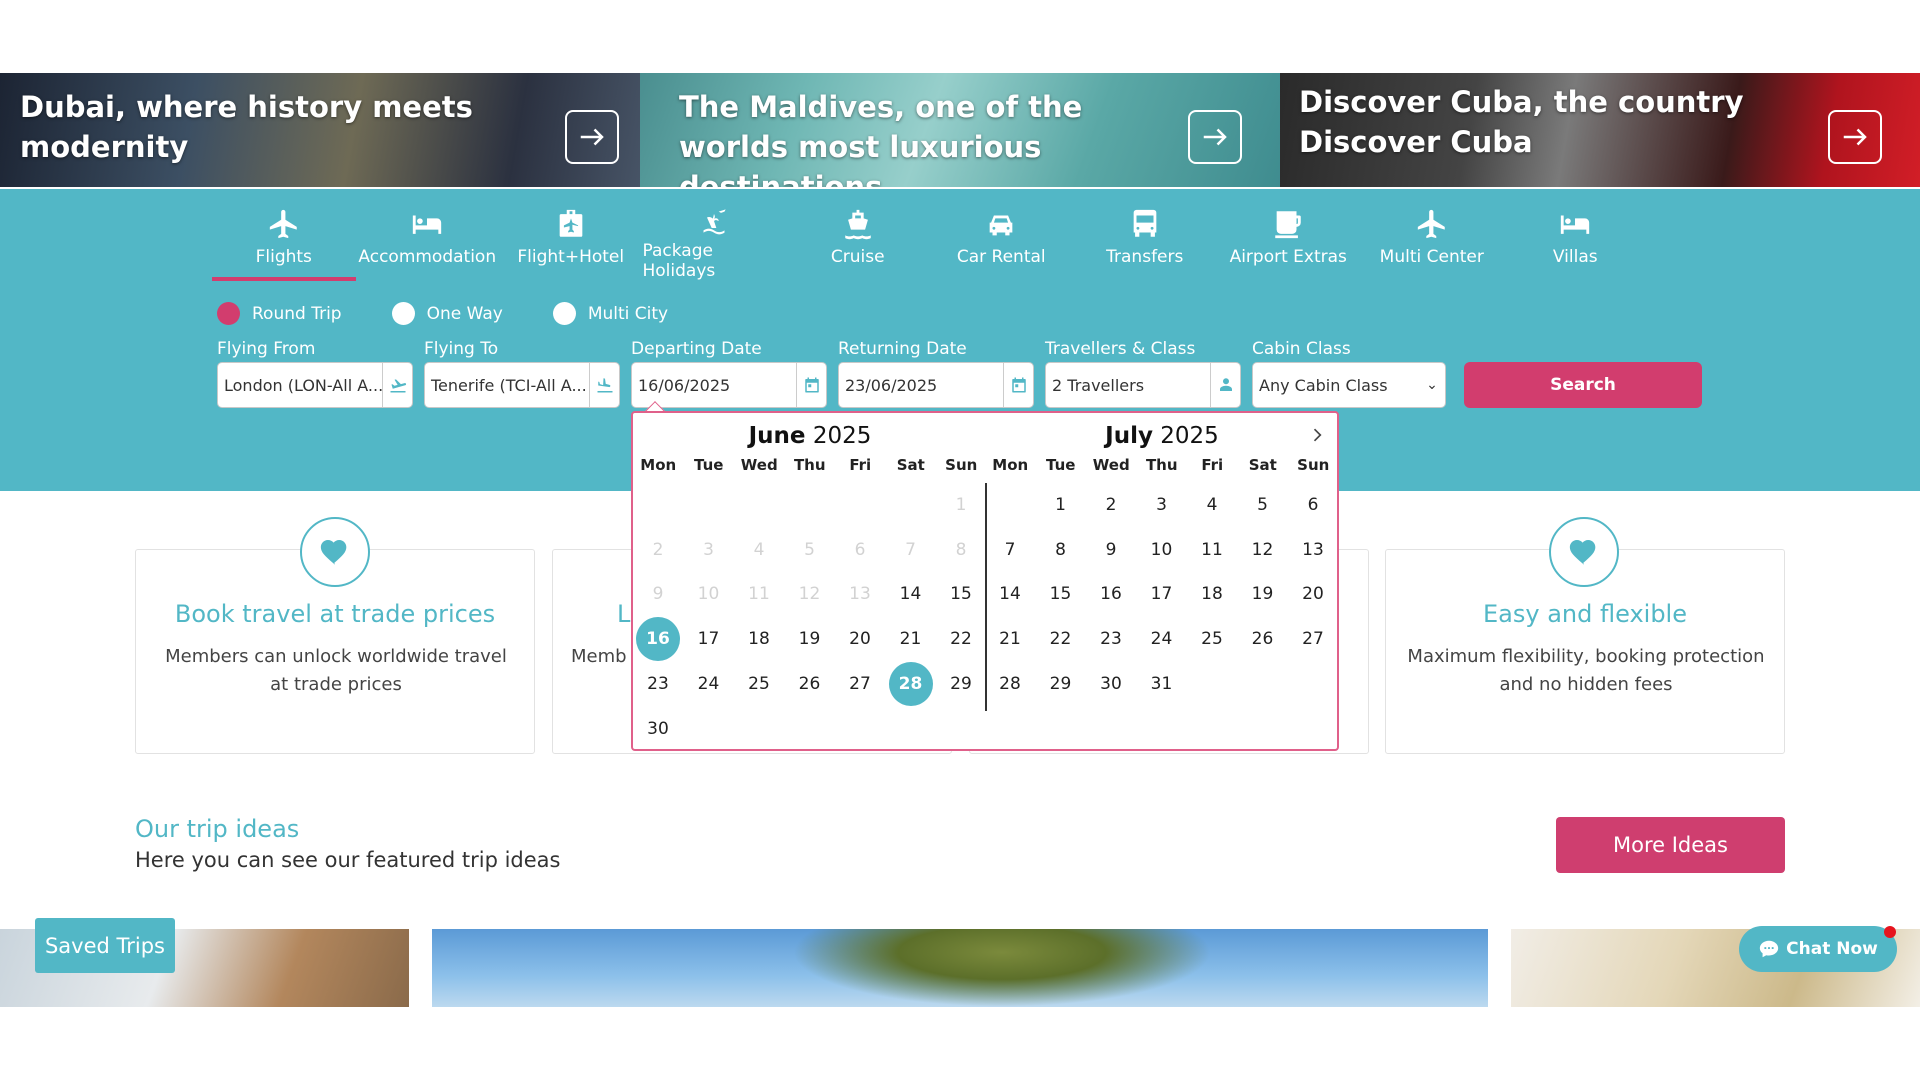 This screenshot has width=1920, height=1080. Describe the element at coordinates (320, 130) in the screenshot. I see `banner-dubai: Dubai, where history meets modernity` at that location.